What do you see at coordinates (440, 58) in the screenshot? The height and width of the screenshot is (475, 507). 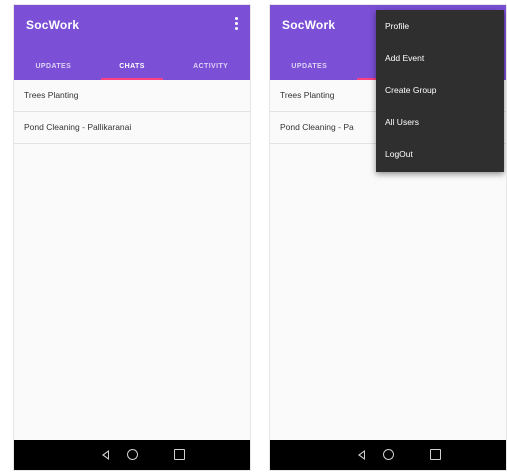 I see `menu-item-add-event: Add Event` at bounding box center [440, 58].